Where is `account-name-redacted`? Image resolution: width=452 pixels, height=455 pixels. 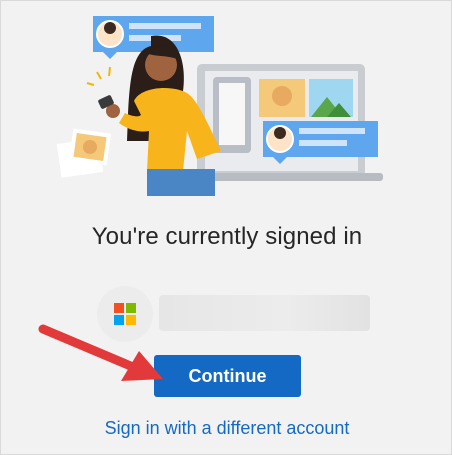 account-name-redacted is located at coordinates (264, 313).